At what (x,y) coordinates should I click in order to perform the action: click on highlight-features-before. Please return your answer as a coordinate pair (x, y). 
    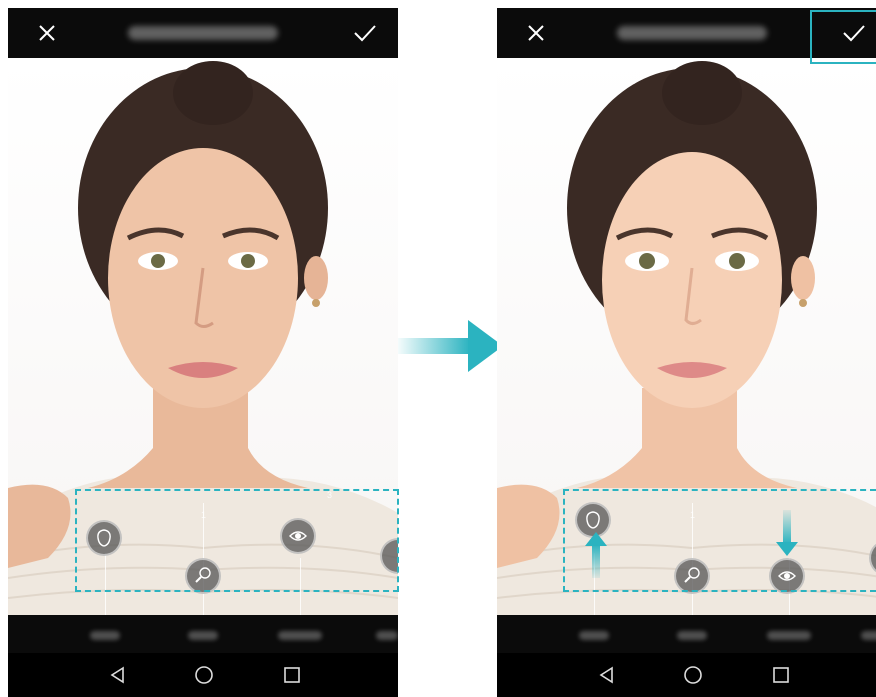
    Looking at the image, I should click on (237, 540).